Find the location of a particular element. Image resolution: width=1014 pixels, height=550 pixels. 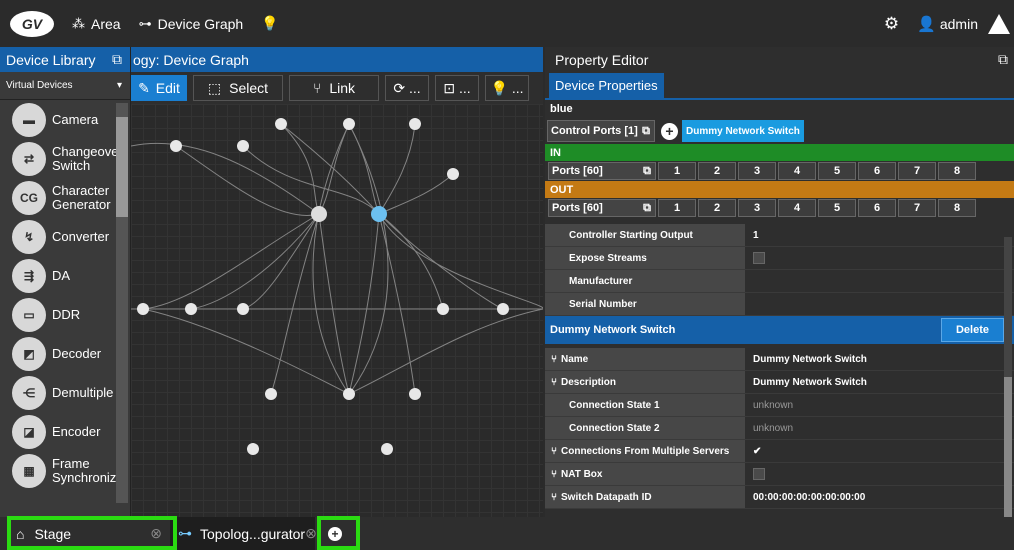

property-scrollbar is located at coordinates (1008, 377).